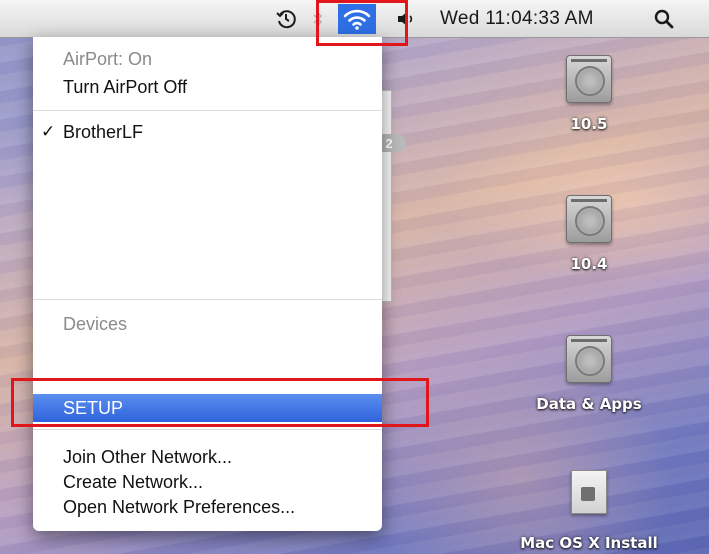 The height and width of the screenshot is (554, 709). Describe the element at coordinates (95, 324) in the screenshot. I see `devices-header: Devices` at that location.